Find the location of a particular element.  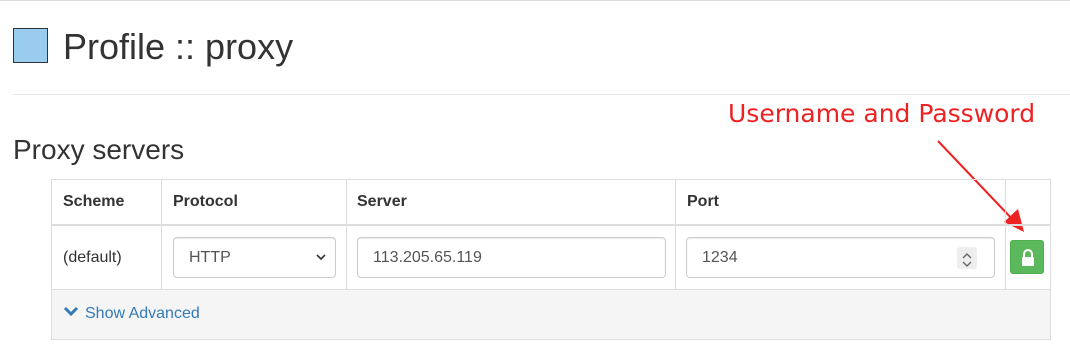

column-header-protocol: Protocol is located at coordinates (205, 201).